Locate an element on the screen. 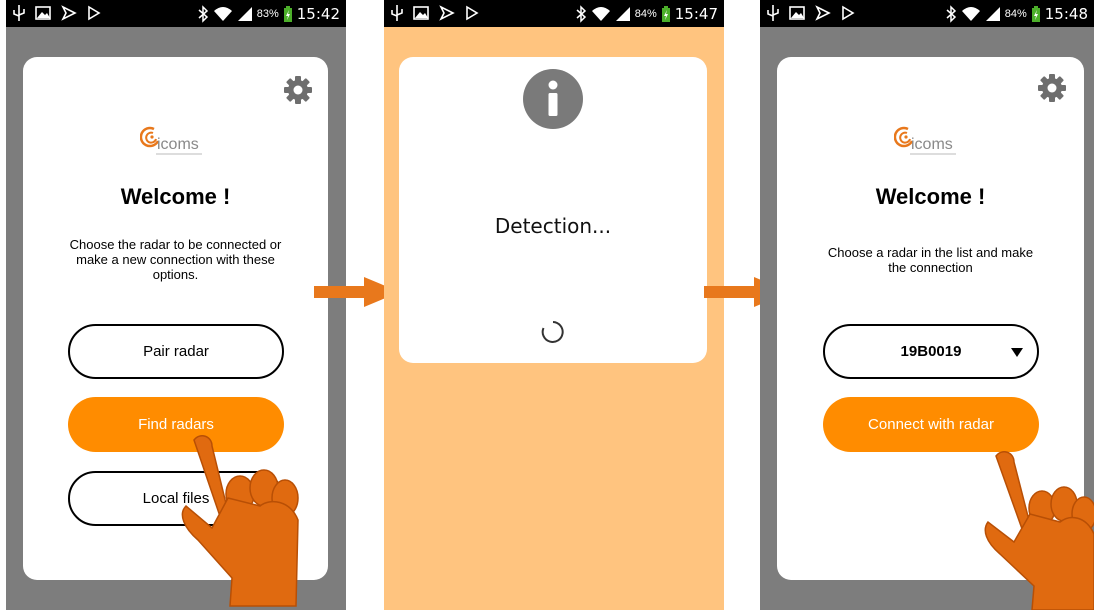  clock: 15:42 is located at coordinates (318, 13).